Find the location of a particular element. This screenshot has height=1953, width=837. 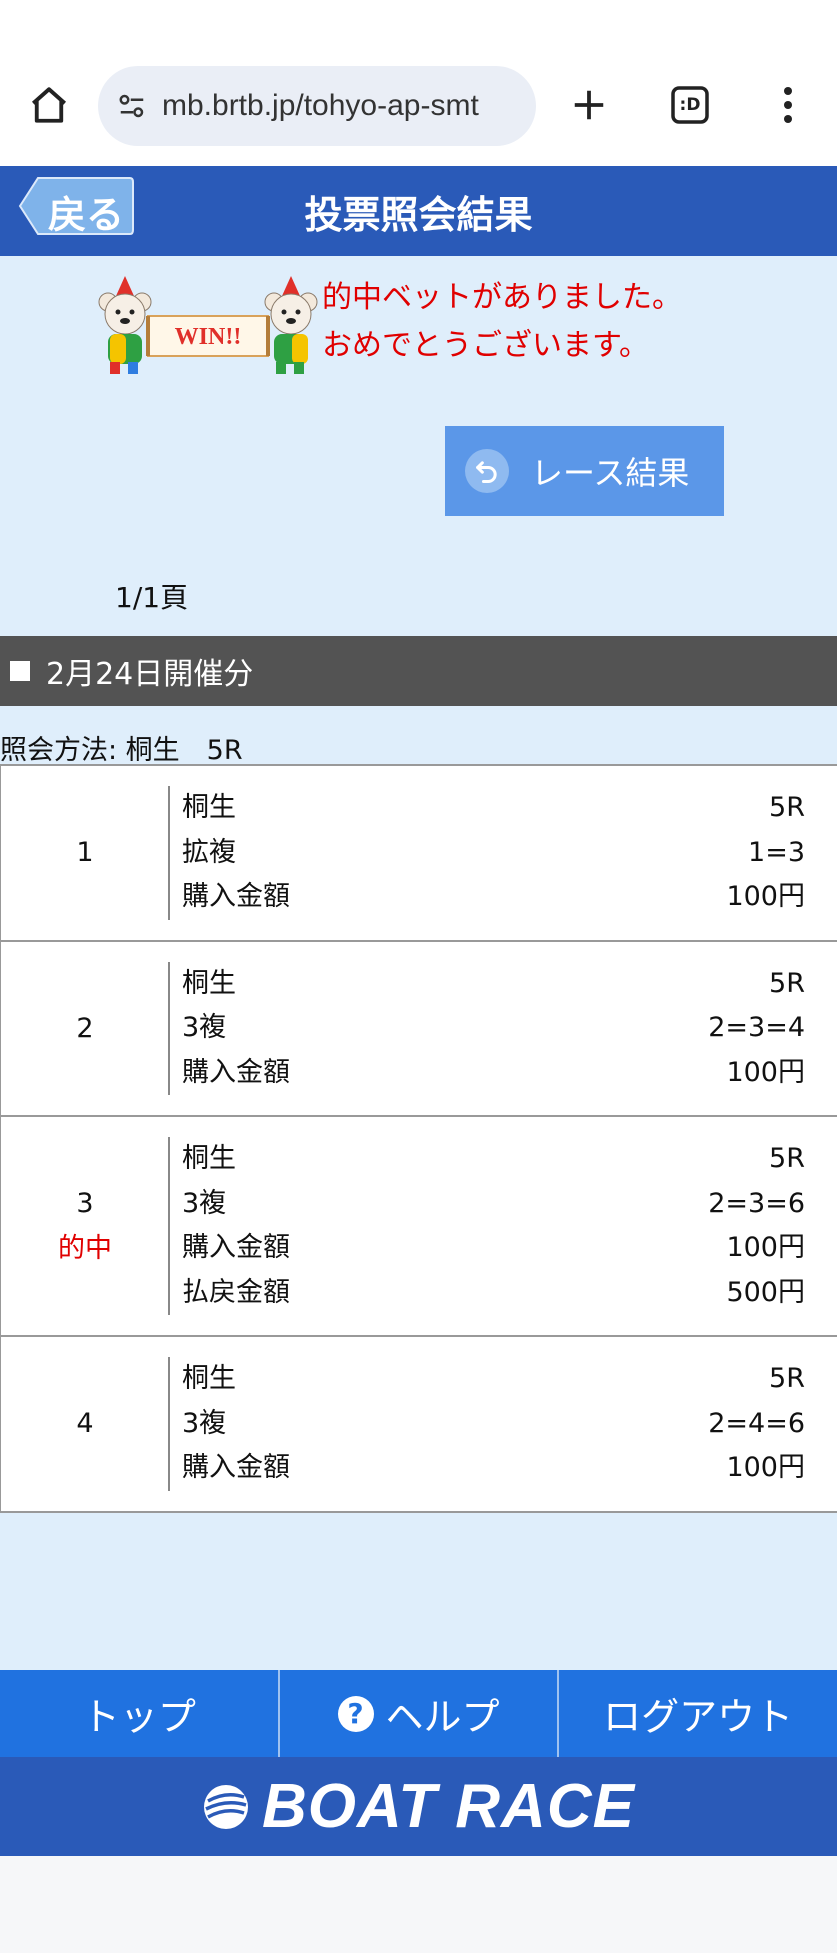

bet-number: 4 is located at coordinates (85, 1424).